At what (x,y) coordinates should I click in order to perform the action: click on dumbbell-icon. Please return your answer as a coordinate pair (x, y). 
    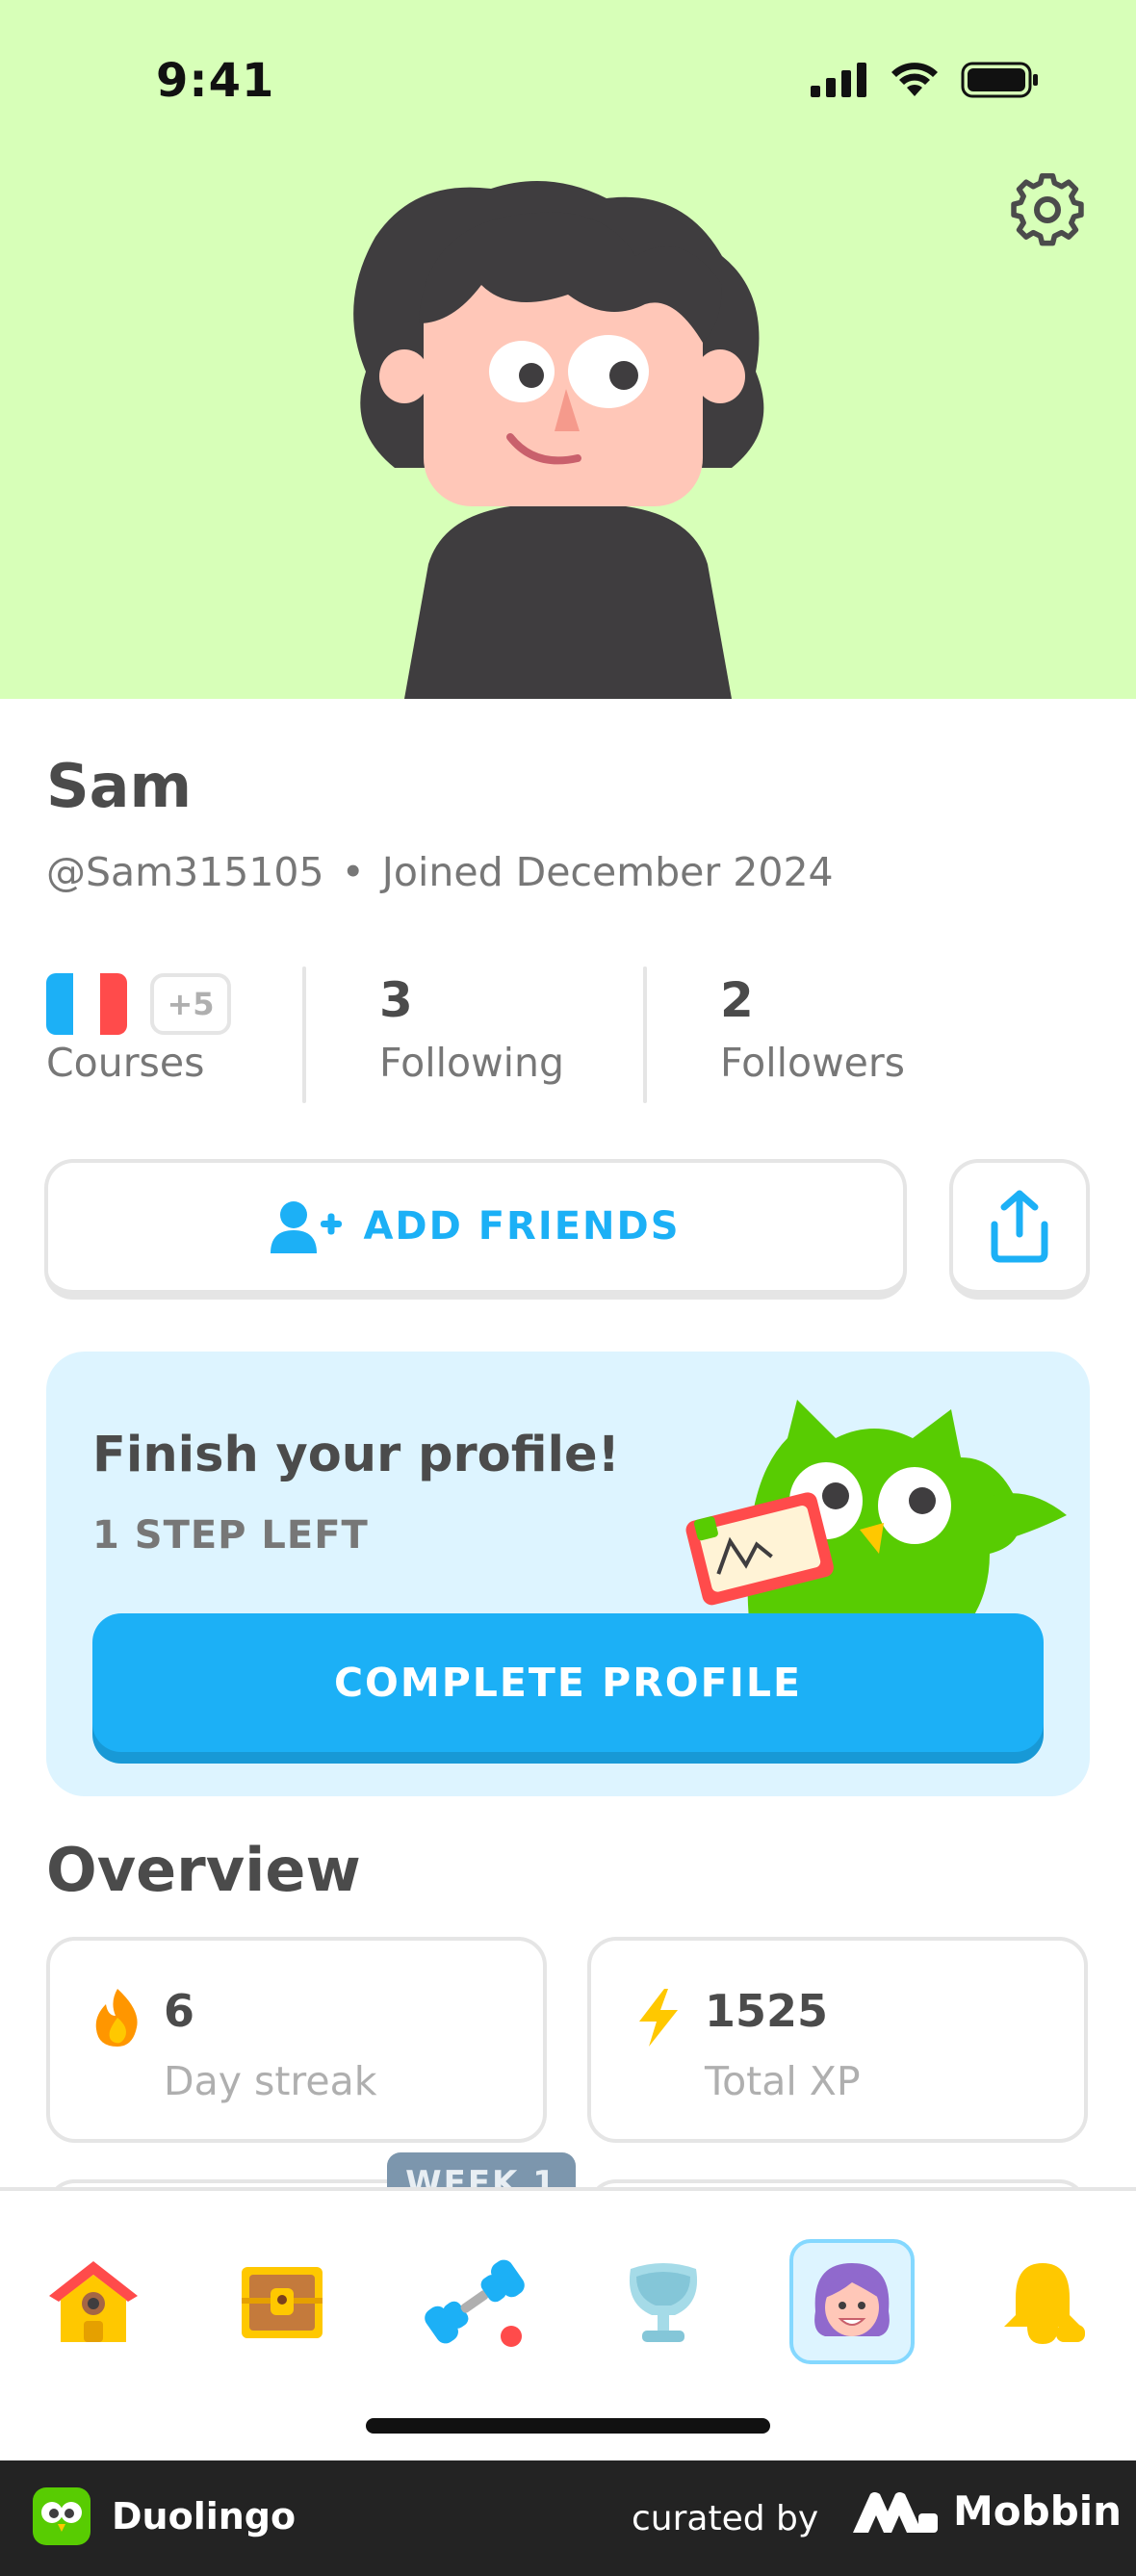
    Looking at the image, I should click on (475, 2303).